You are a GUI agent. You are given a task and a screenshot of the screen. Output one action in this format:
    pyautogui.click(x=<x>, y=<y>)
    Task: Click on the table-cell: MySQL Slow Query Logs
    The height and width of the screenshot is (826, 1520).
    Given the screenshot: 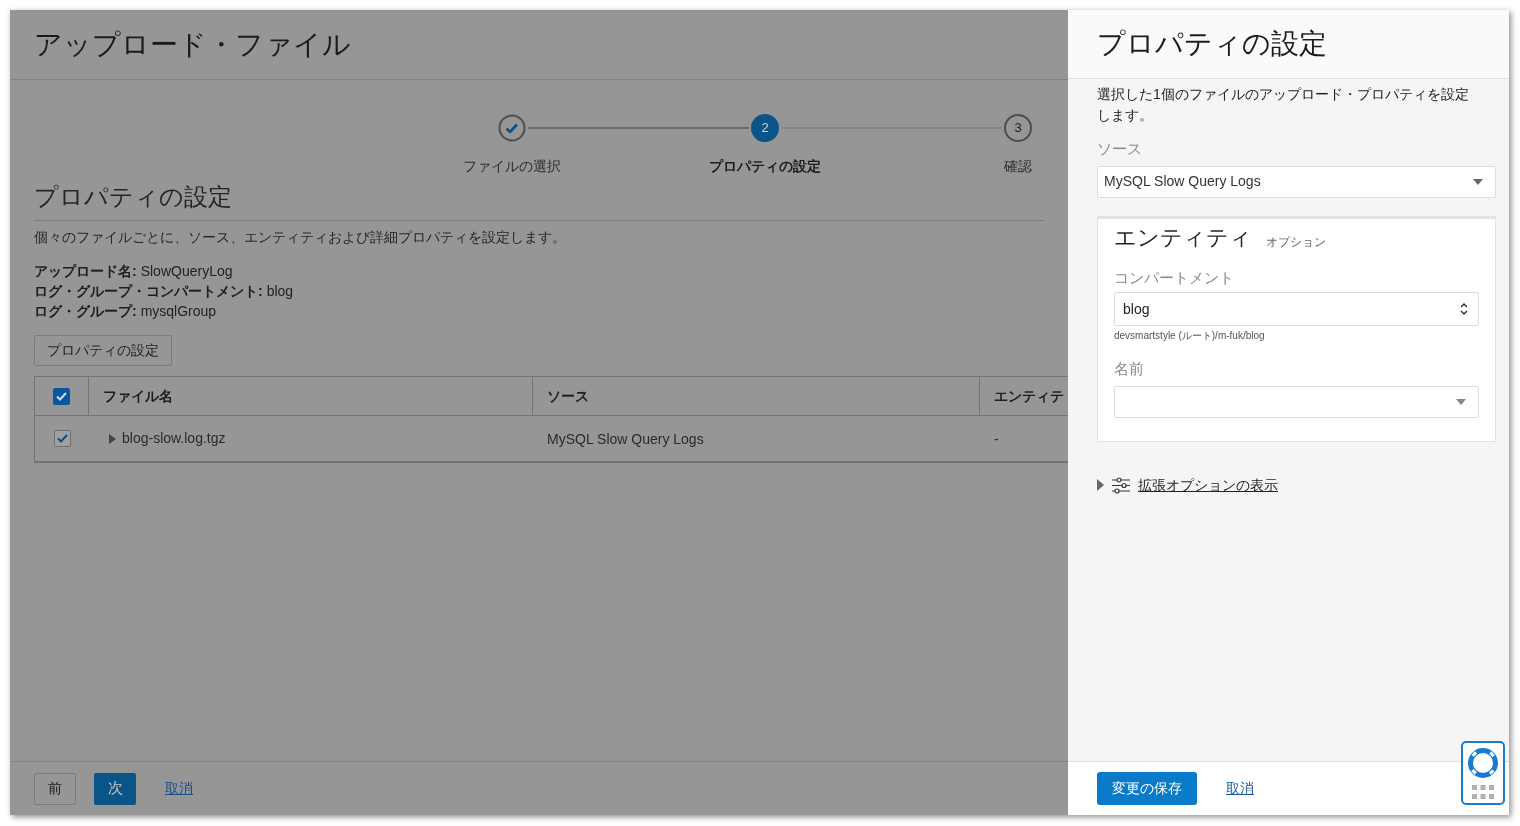 What is the action you would take?
    pyautogui.click(x=625, y=438)
    